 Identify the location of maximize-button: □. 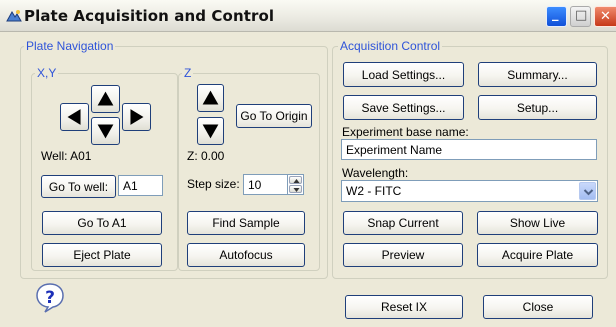
(580, 16).